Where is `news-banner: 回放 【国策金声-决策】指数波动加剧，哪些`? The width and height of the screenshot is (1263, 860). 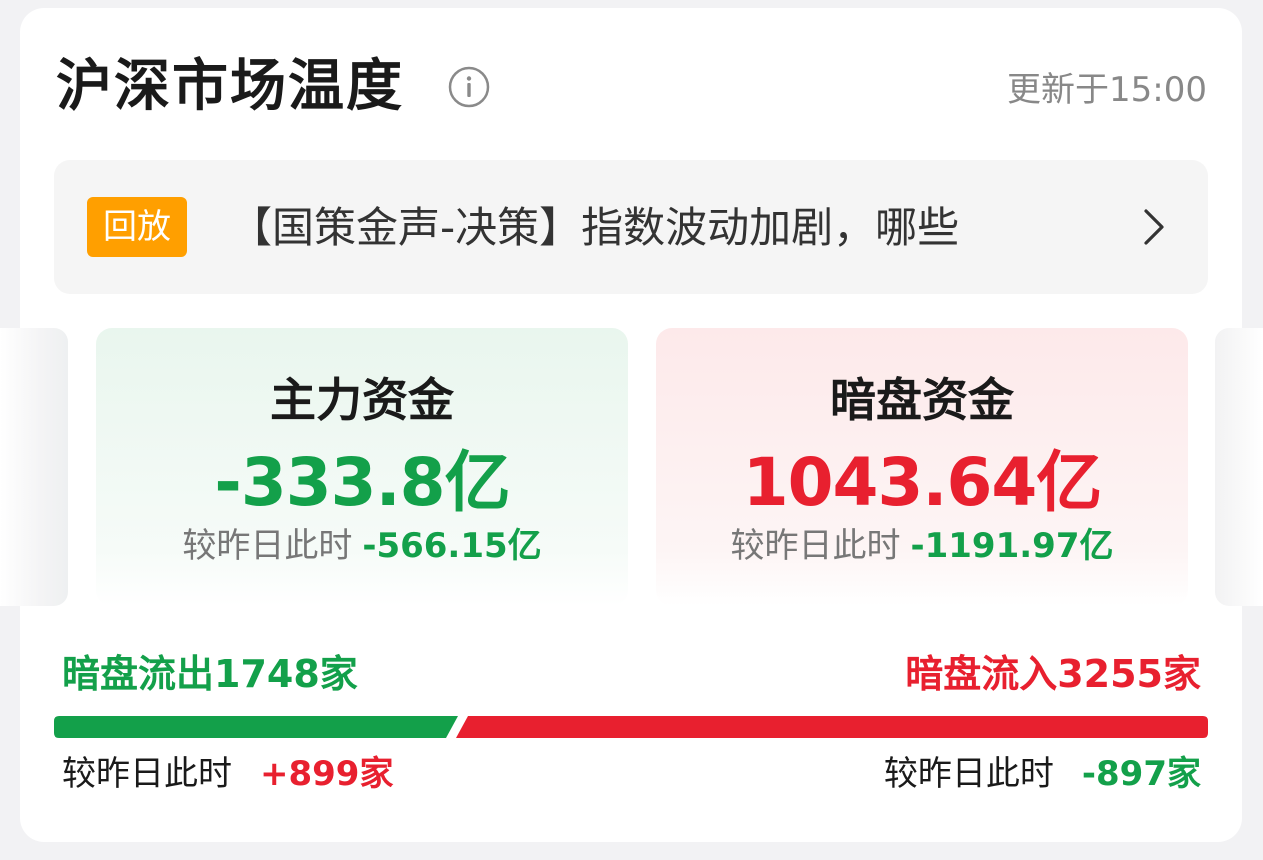 news-banner: 回放 【国策金声-决策】指数波动加剧，哪些 is located at coordinates (631, 227).